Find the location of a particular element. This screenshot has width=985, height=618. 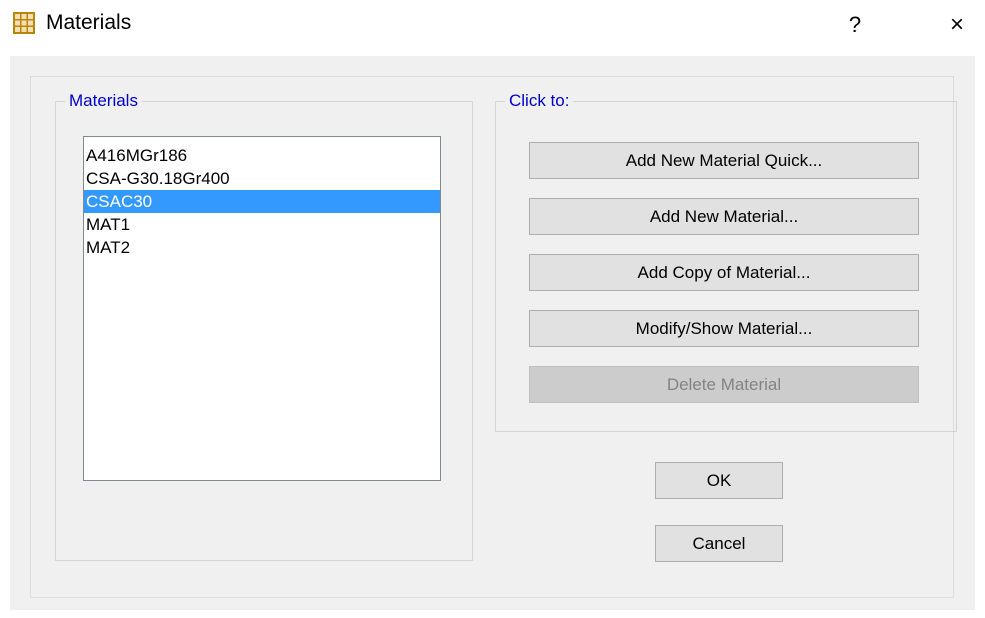

title-bar: Materials ? × is located at coordinates (492, 28).